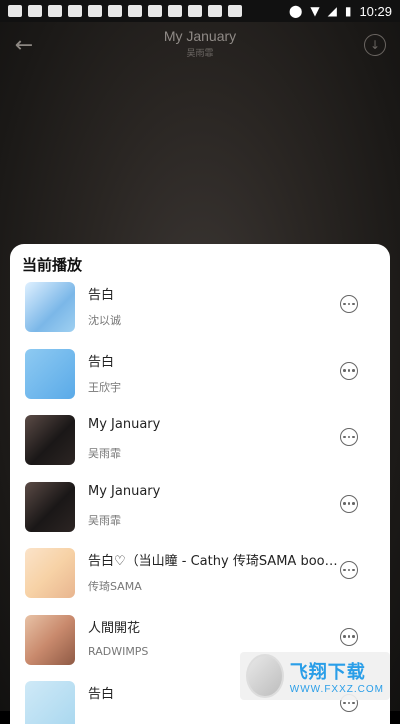 This screenshot has width=400, height=724. I want to click on song-artist: 传琦SAMA, so click(115, 586).